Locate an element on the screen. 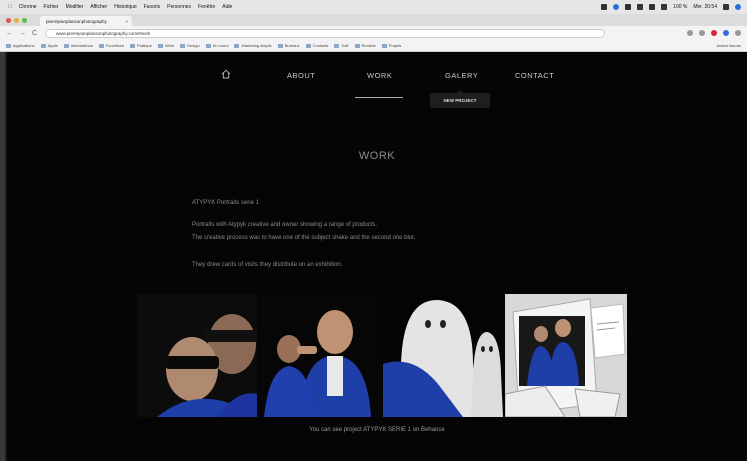  reload-icon: C is located at coordinates (34, 33).